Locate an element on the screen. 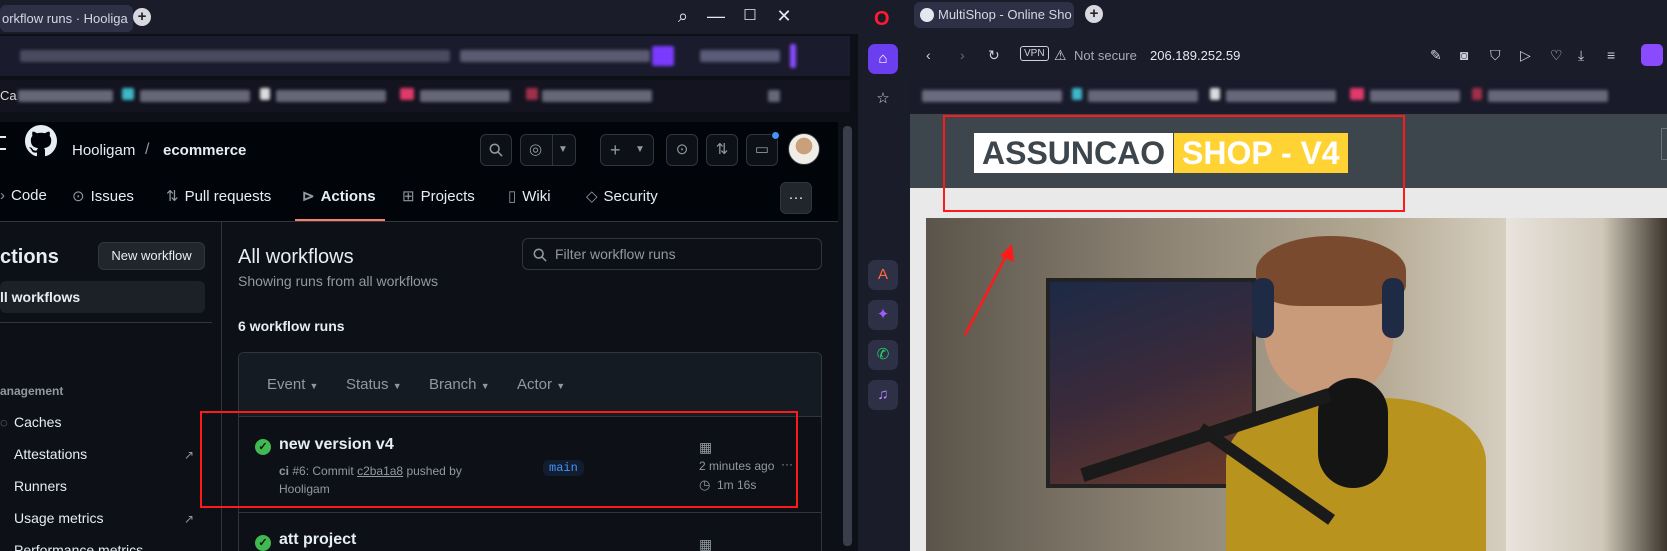 Image resolution: width=1667 pixels, height=551 pixels. github-logo-icon is located at coordinates (41, 141).